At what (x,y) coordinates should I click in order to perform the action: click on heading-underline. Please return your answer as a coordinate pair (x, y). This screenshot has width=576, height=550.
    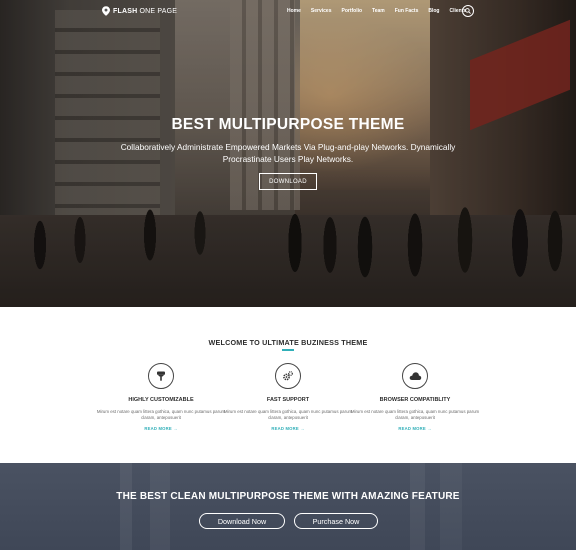
    Looking at the image, I should click on (288, 350).